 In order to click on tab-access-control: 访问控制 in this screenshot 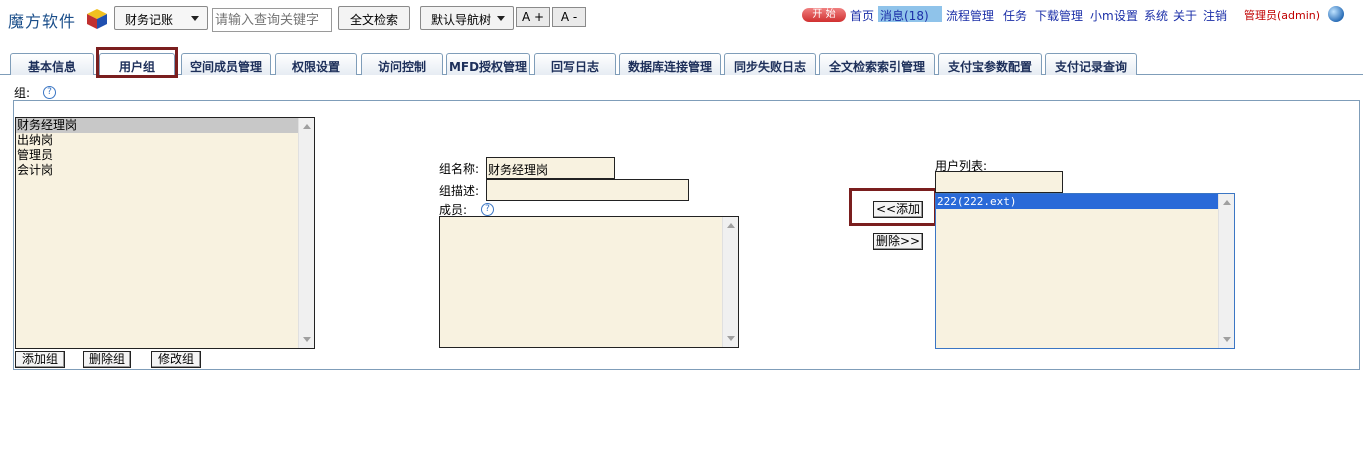, I will do `click(402, 64)`.